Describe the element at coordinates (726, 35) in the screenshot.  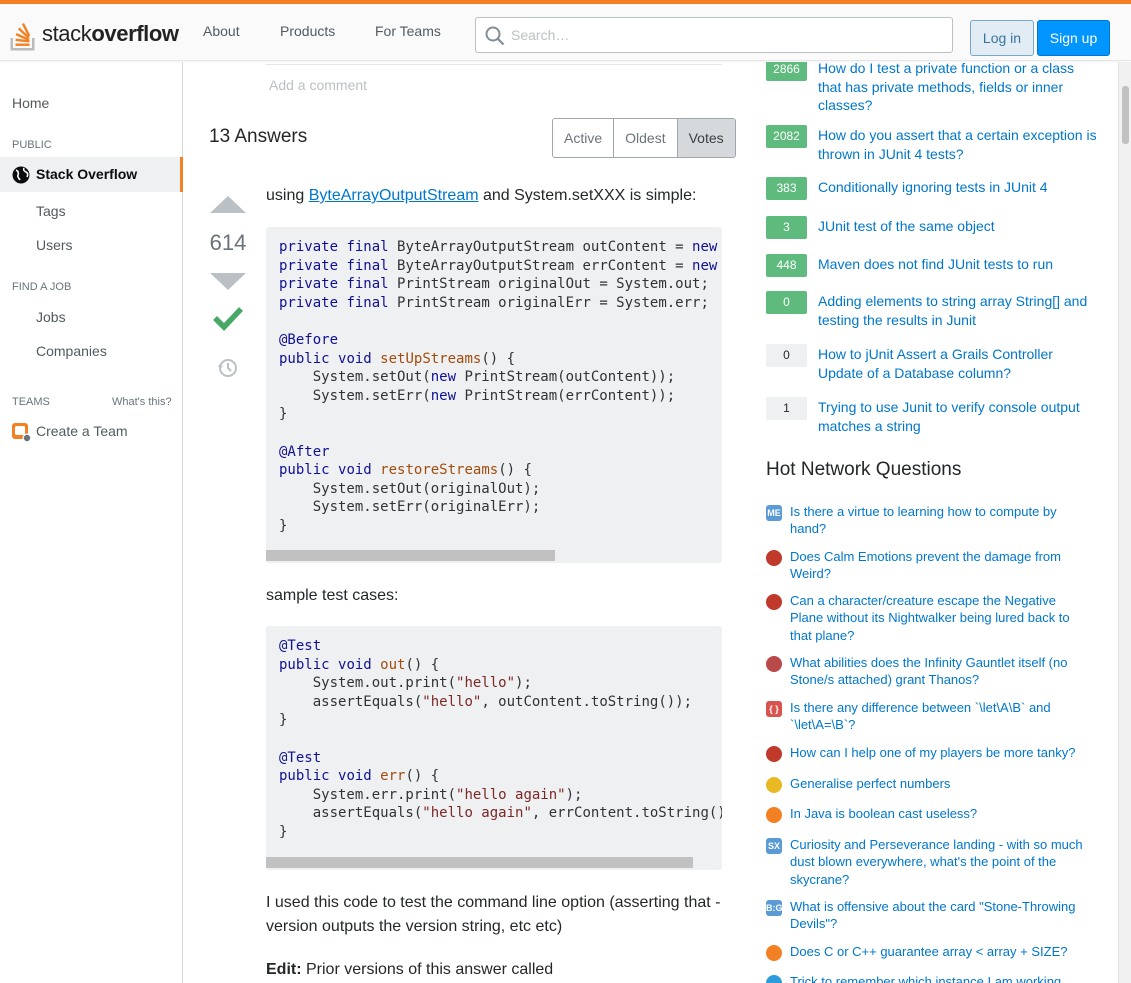
I see `search-input` at that location.